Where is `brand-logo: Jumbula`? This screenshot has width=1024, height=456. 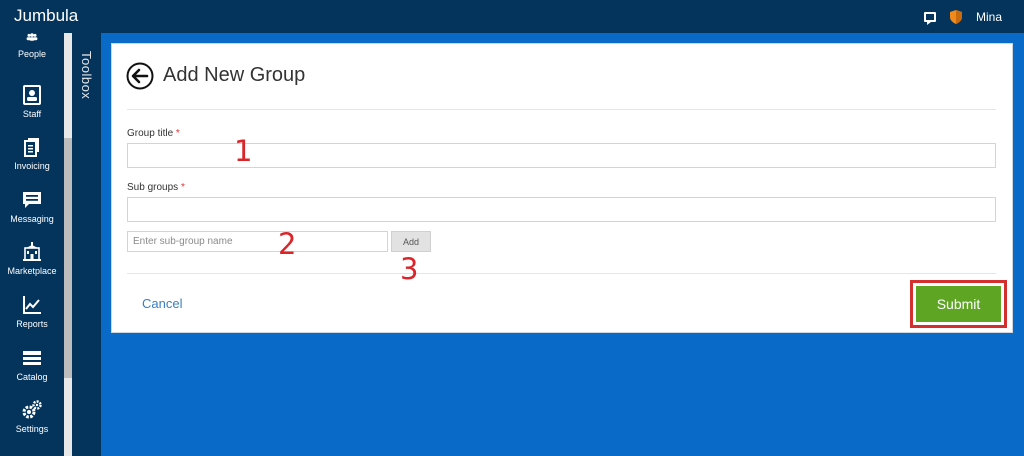
brand-logo: Jumbula is located at coordinates (46, 16).